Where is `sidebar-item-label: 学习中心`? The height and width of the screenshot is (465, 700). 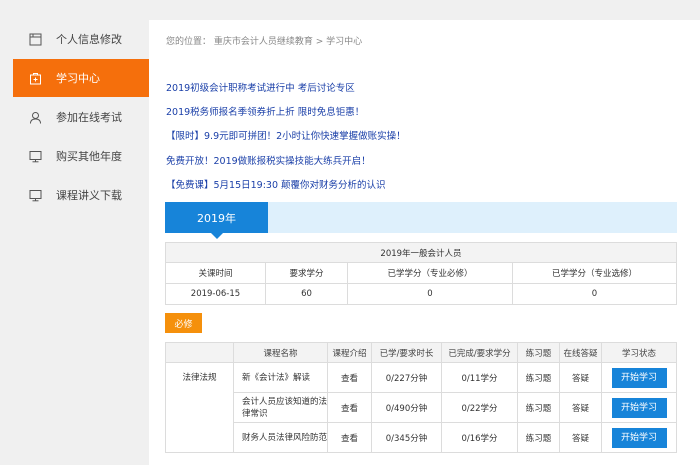
sidebar-item-label: 学习中心 is located at coordinates (78, 78).